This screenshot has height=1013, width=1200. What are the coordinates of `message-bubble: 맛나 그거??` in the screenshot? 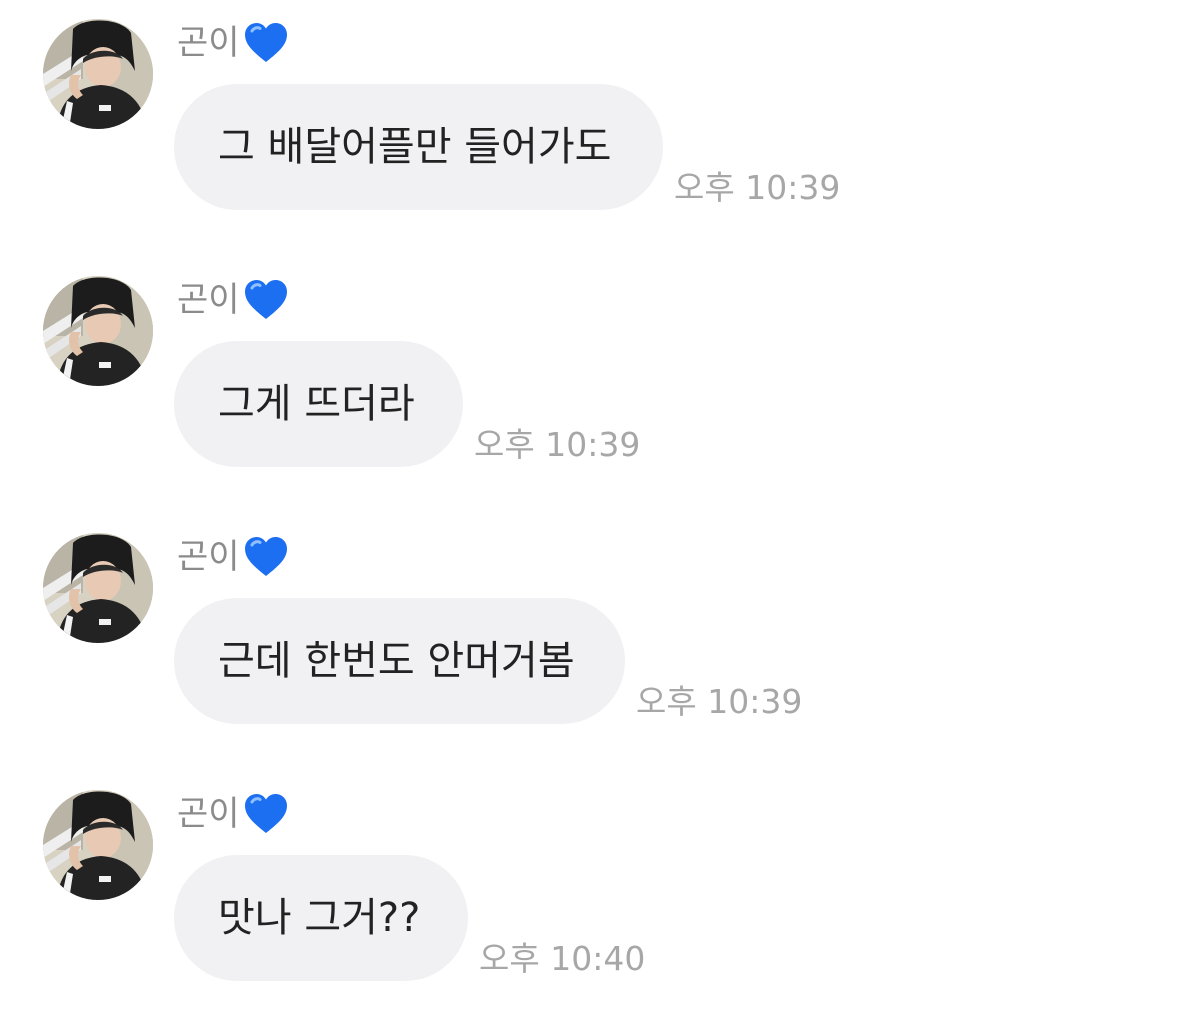 It's located at (321, 918).